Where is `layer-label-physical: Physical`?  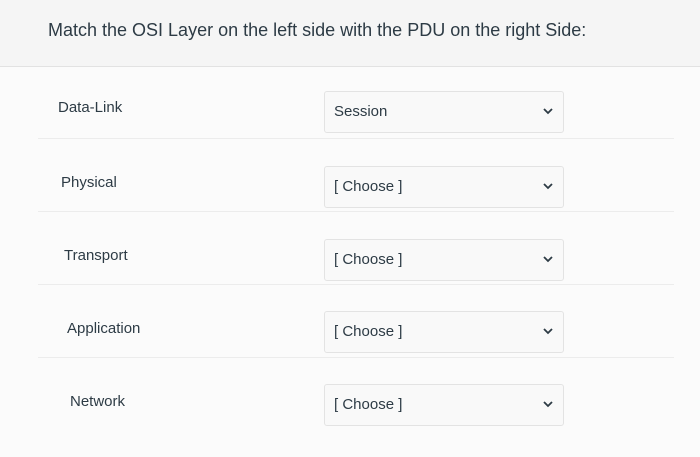
layer-label-physical: Physical is located at coordinates (89, 182).